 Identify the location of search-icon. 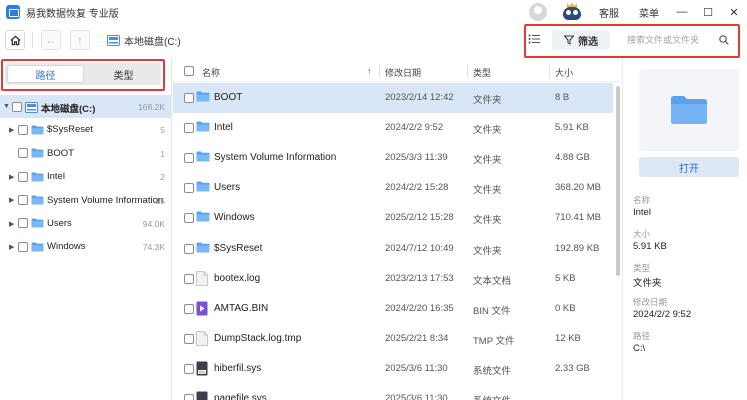
(724, 40).